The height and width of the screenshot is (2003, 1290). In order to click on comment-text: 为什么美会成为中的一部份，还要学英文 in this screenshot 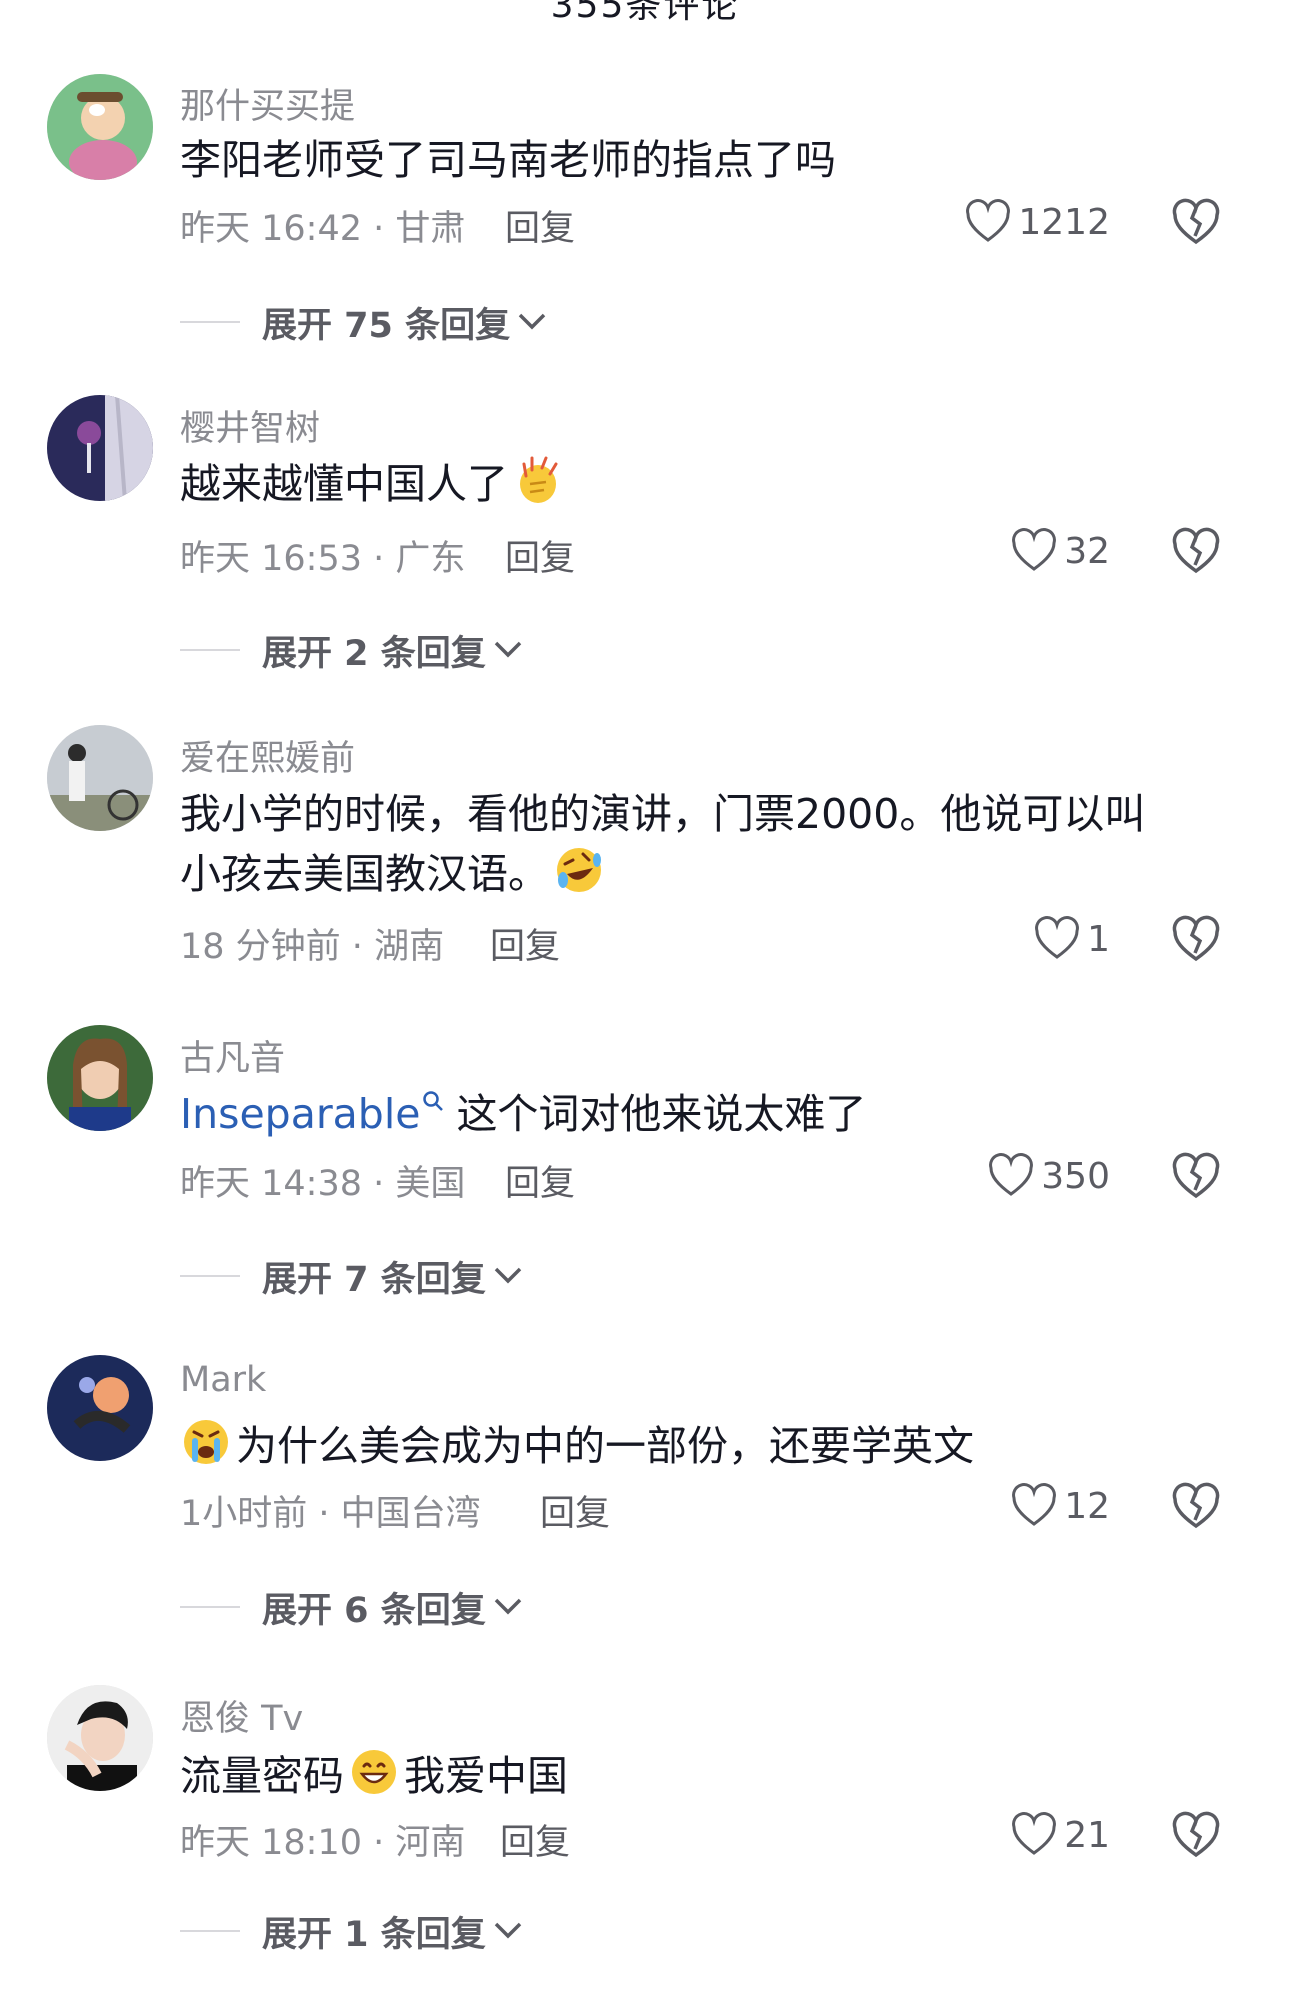, I will do `click(695, 1446)`.